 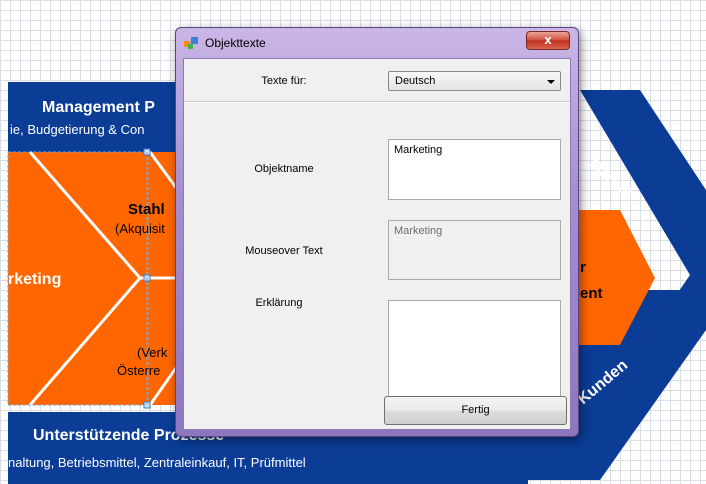 I want to click on objektname-field: Marketing, so click(x=474, y=169).